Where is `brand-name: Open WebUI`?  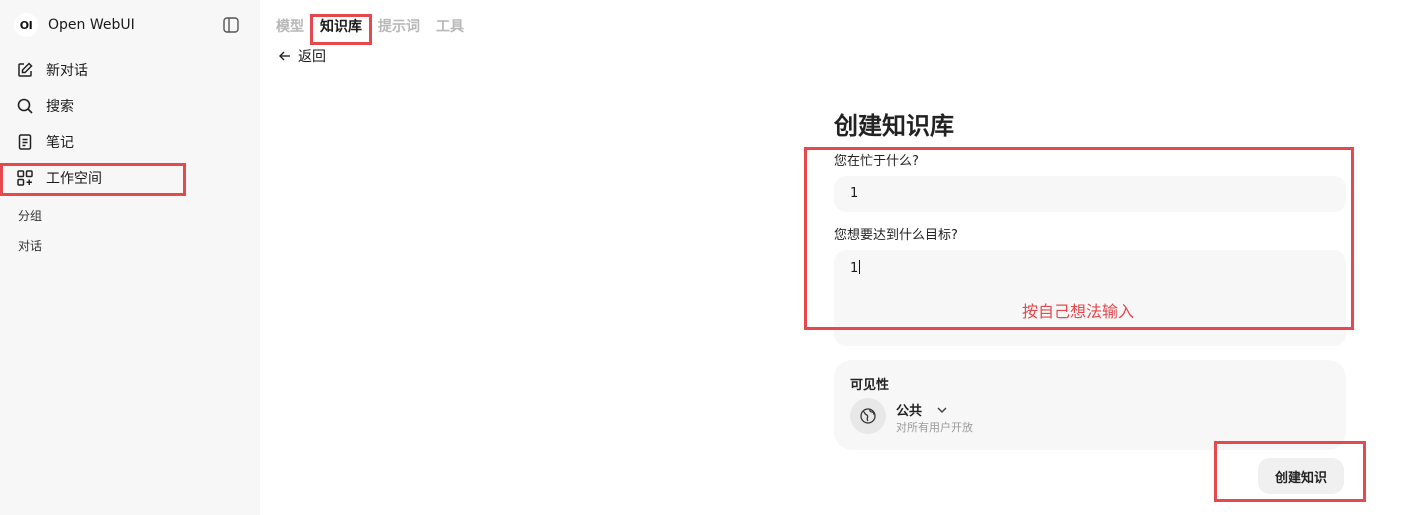 brand-name: Open WebUI is located at coordinates (91, 25).